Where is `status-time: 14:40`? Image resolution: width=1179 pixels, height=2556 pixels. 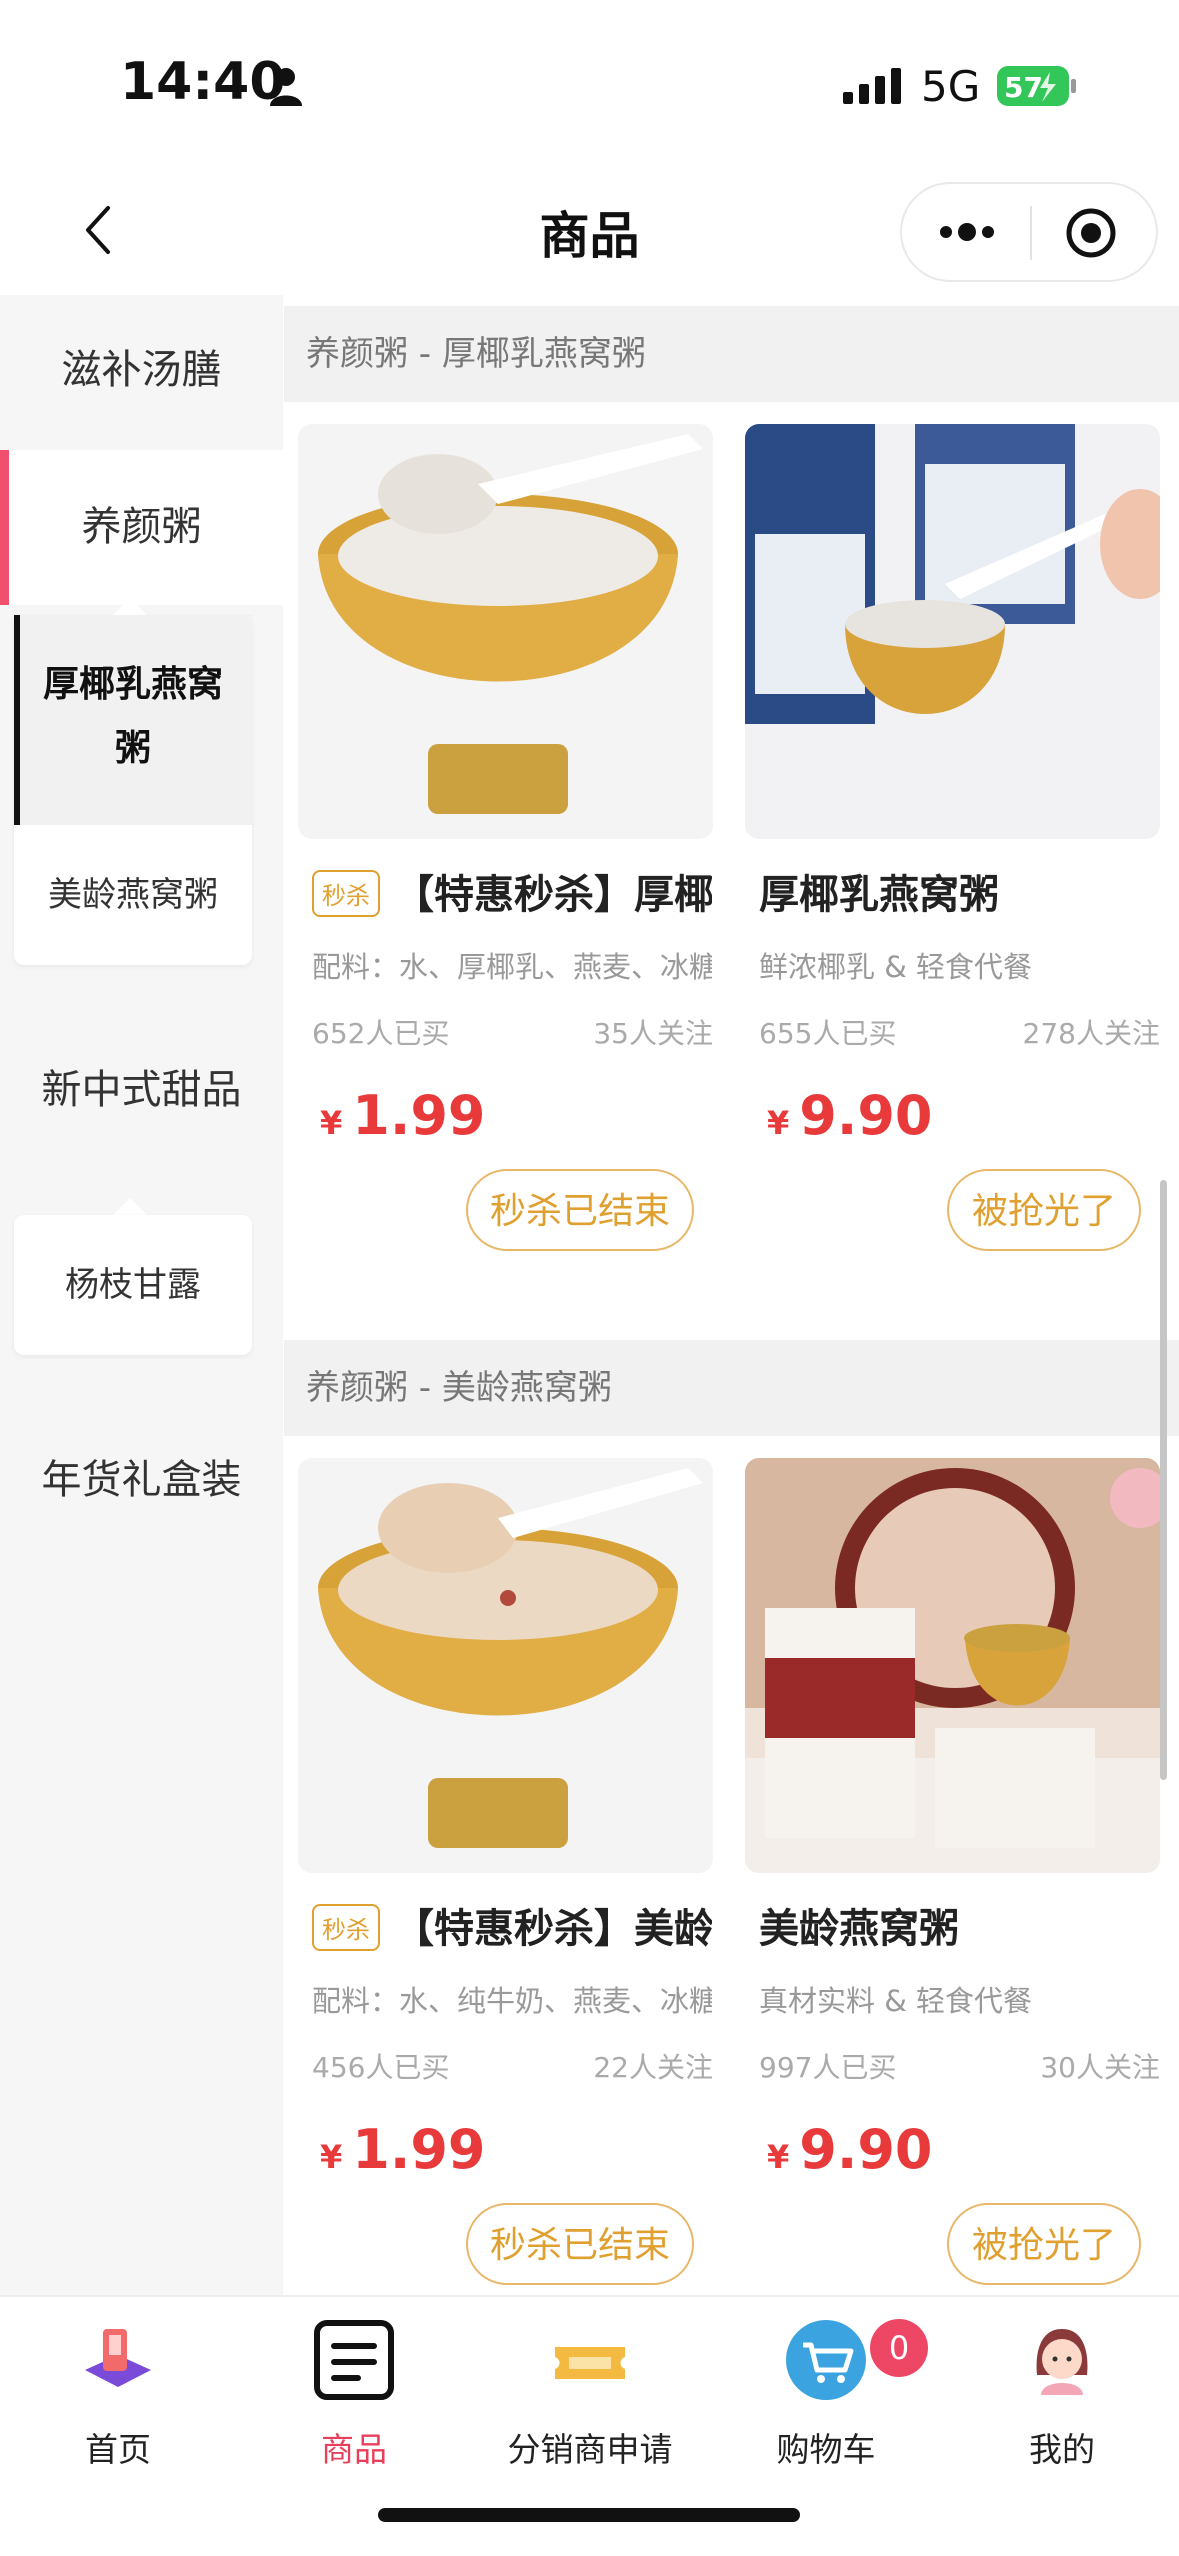
status-time: 14:40 is located at coordinates (203, 82).